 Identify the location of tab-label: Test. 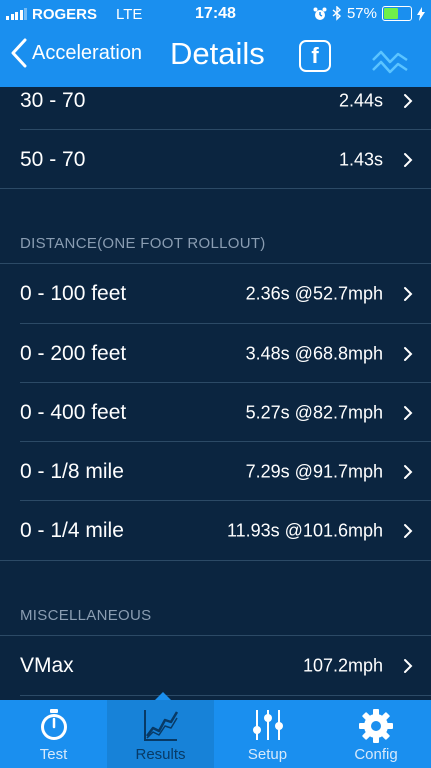
(53, 754).